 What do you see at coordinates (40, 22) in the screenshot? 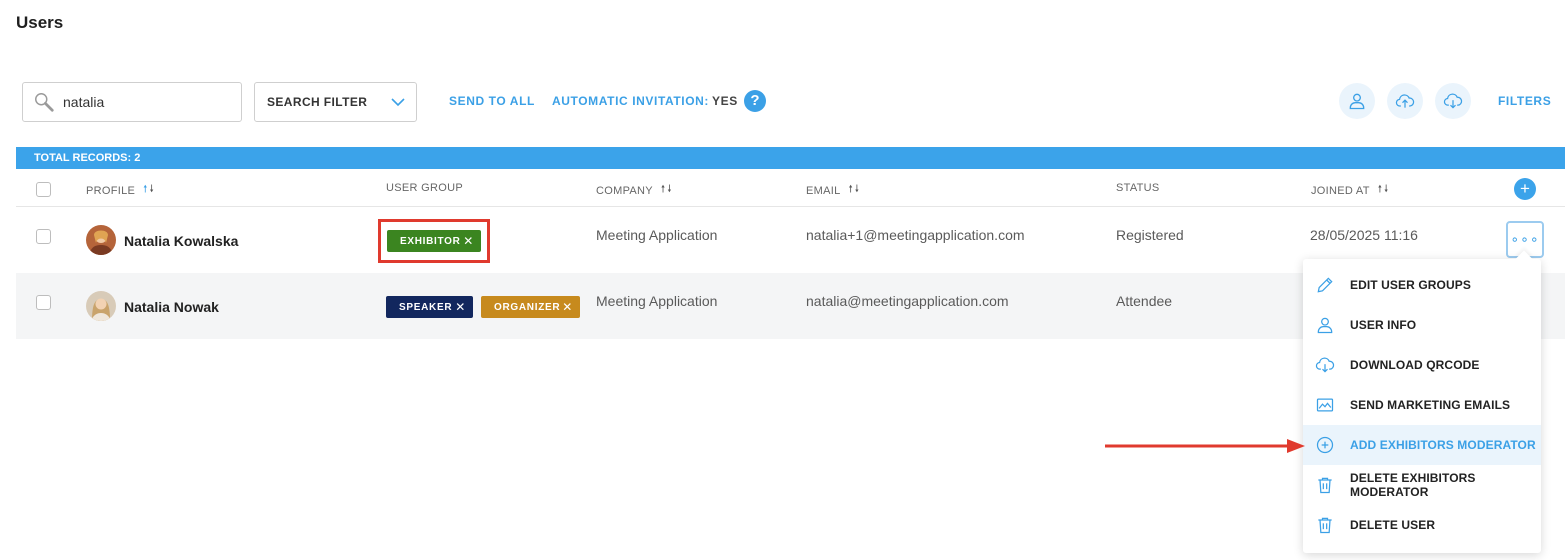
I see `page-title: Users` at bounding box center [40, 22].